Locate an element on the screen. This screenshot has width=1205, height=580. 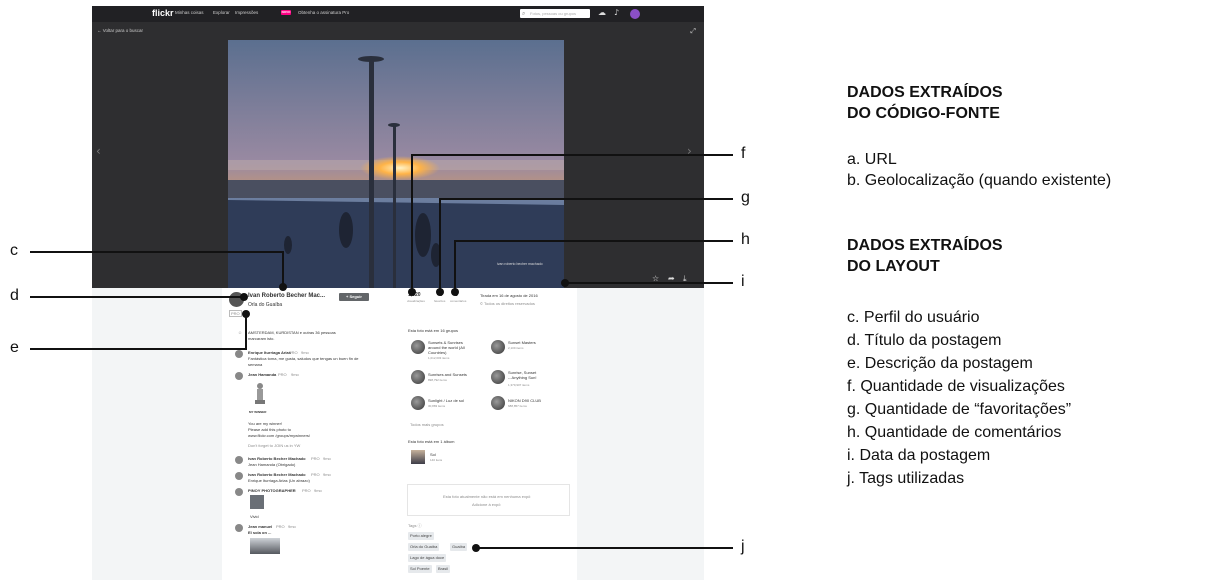
callout-label-e: e is located at coordinates (14, 347).